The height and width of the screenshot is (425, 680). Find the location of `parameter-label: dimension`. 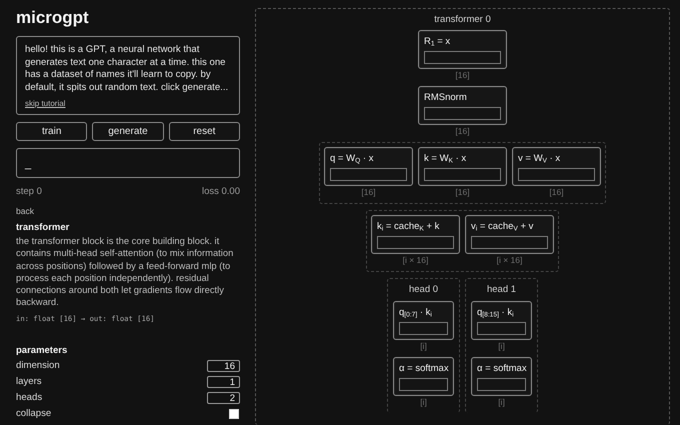

parameter-label: dimension is located at coordinates (38, 366).